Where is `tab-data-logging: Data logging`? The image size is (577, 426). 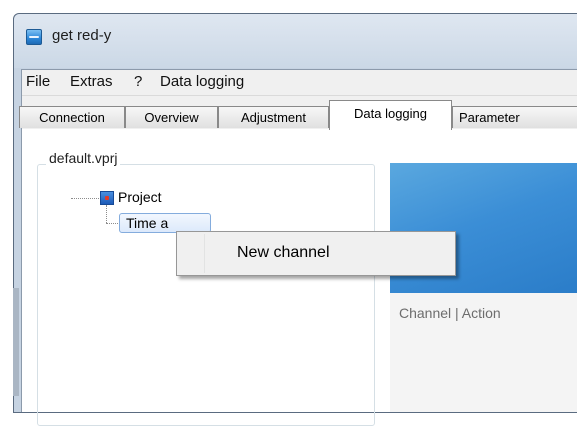
tab-data-logging: Data logging is located at coordinates (390, 115).